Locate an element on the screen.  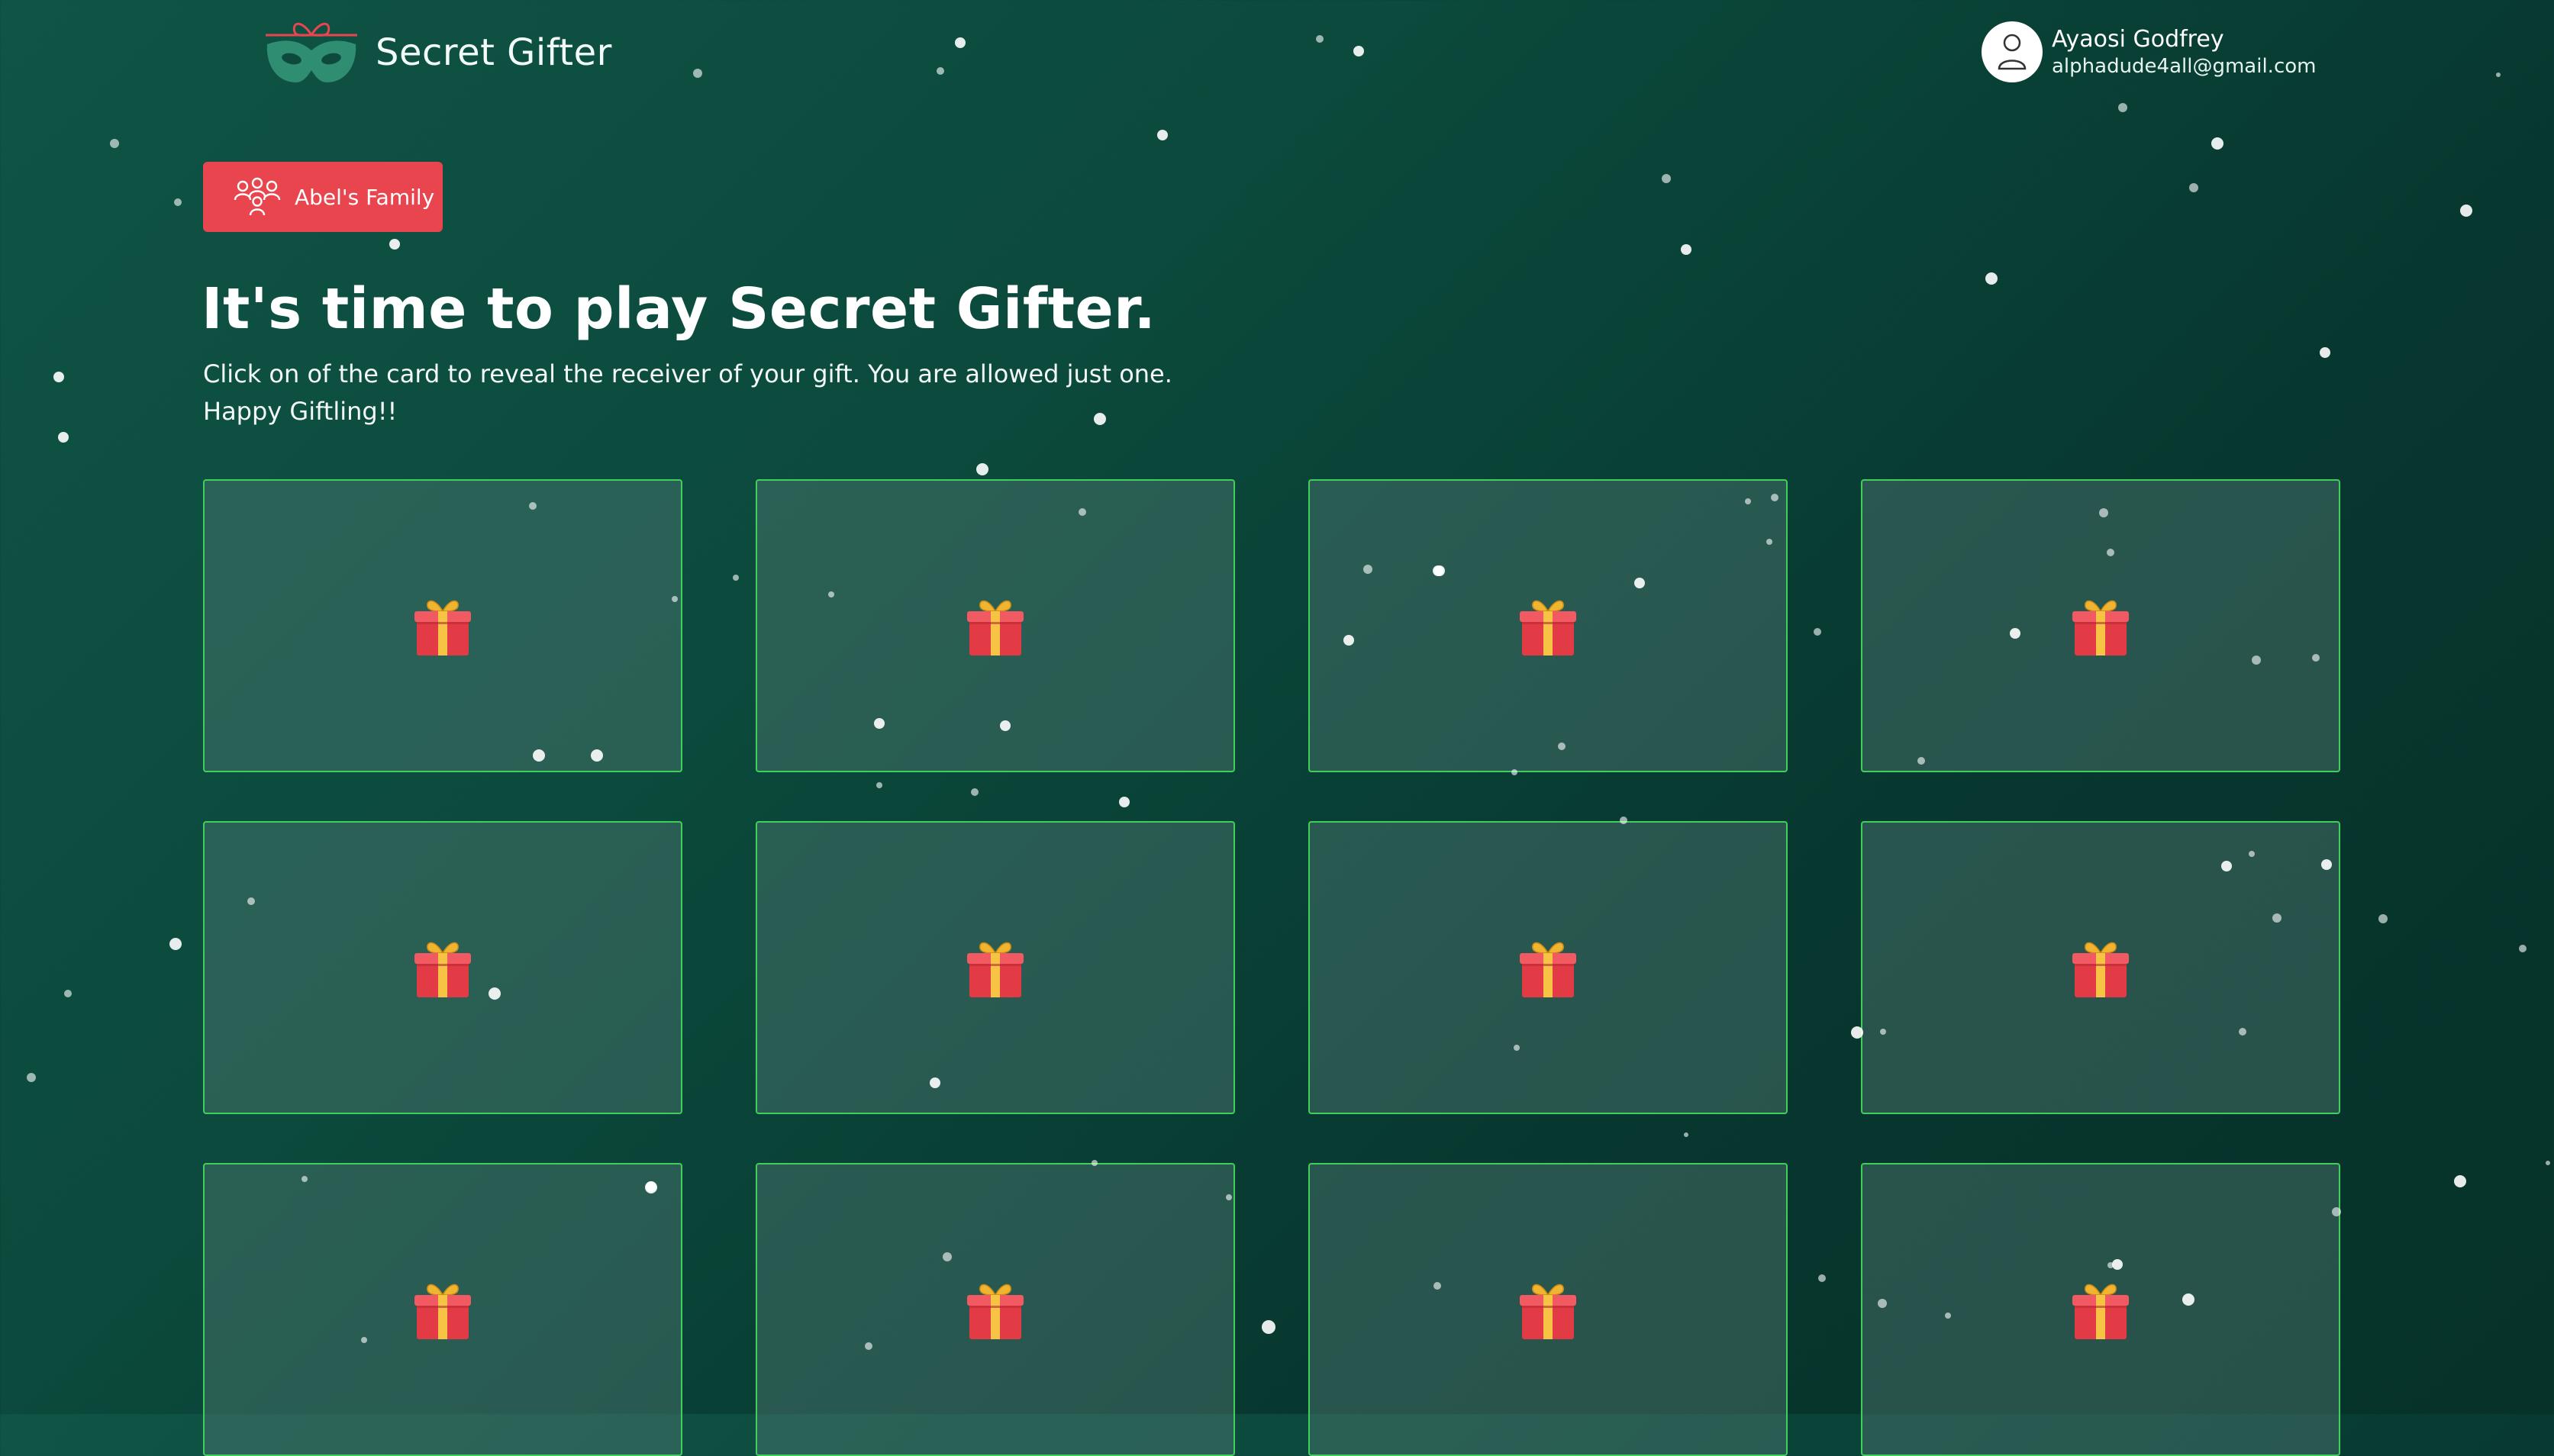
app-title: Secret Gifter is located at coordinates (494, 52).